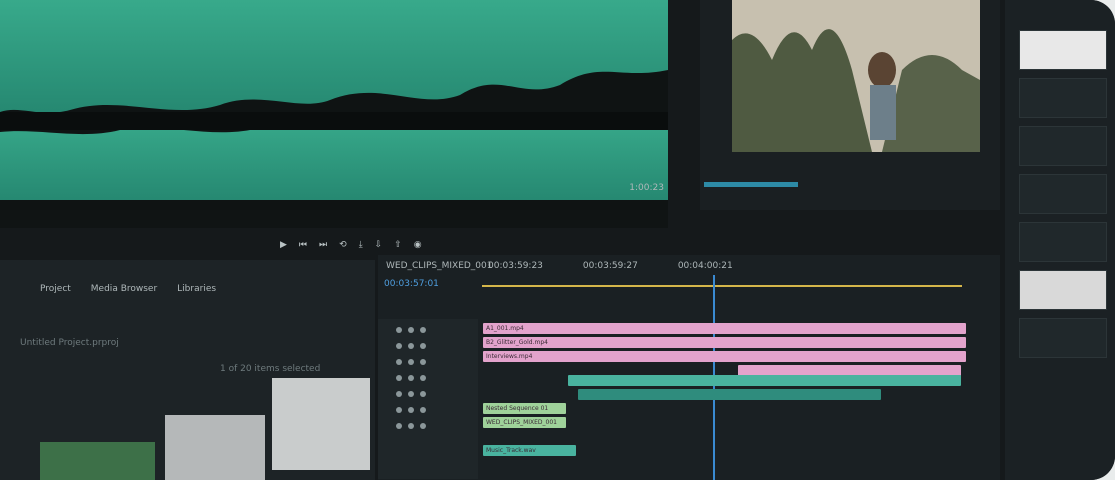 The width and height of the screenshot is (1115, 480). I want to click on step-forward-icon: ⏭, so click(323, 245).